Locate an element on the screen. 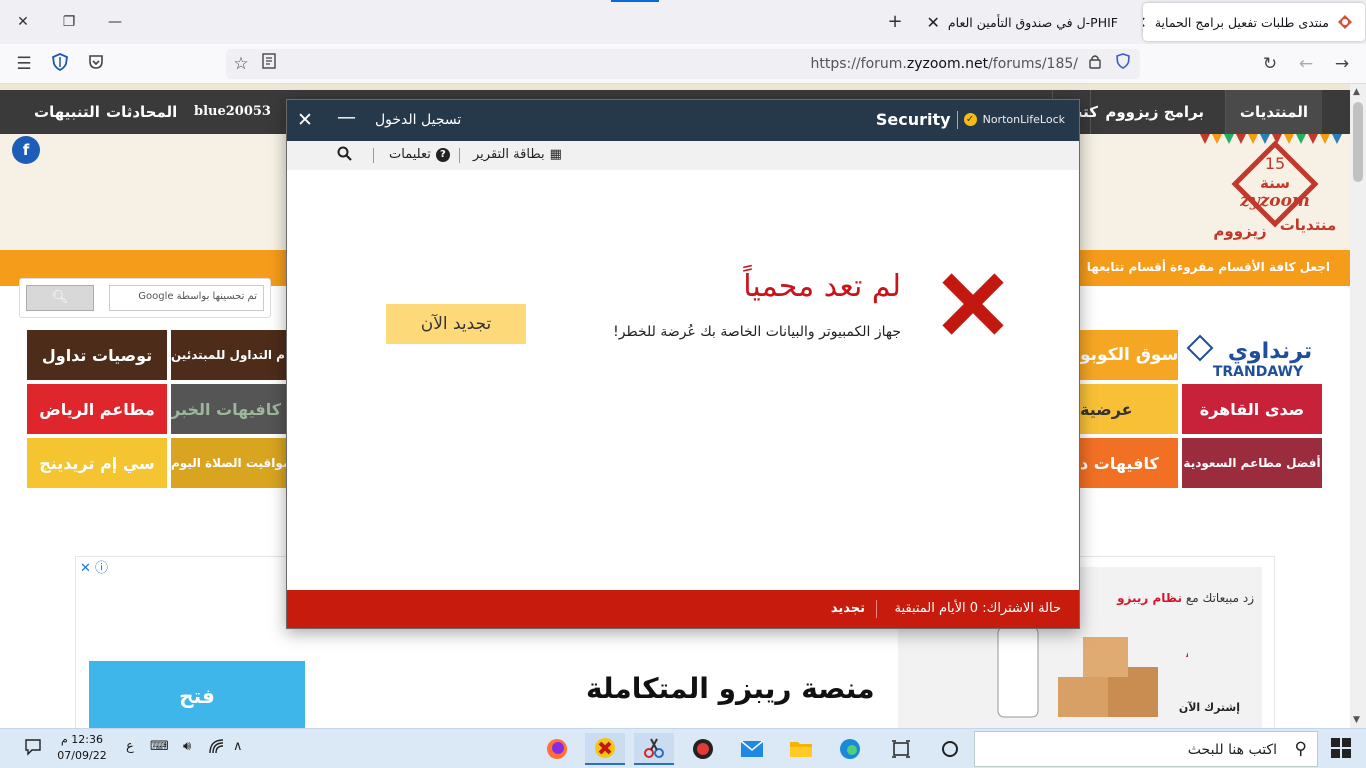  ad-subscribe-text: إشترك الآن is located at coordinates (1209, 707).